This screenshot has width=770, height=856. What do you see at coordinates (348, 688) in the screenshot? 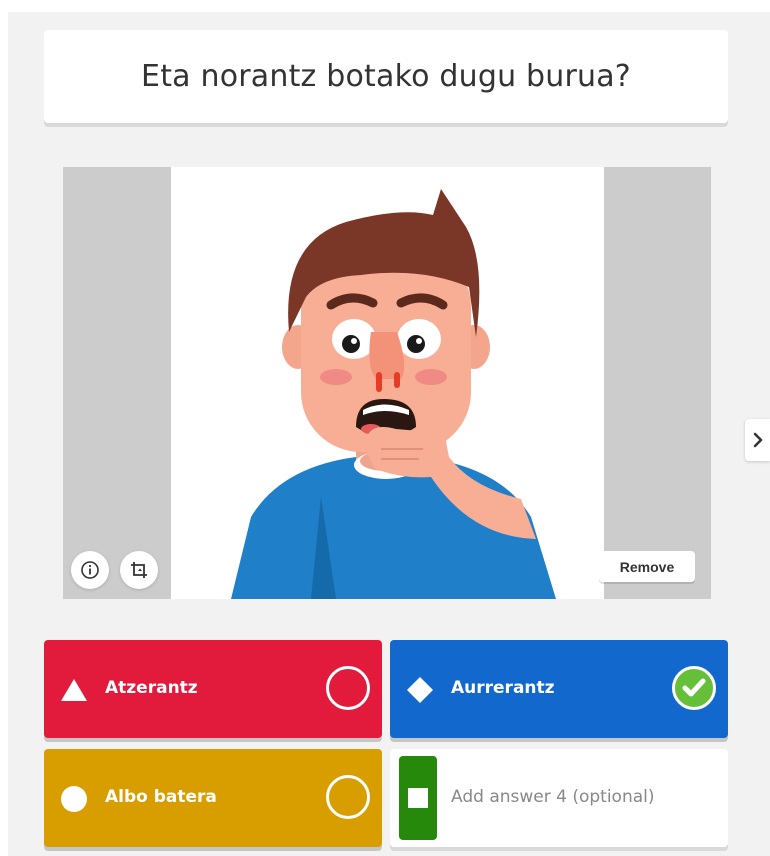
I see `answer-1-correct-toggle` at bounding box center [348, 688].